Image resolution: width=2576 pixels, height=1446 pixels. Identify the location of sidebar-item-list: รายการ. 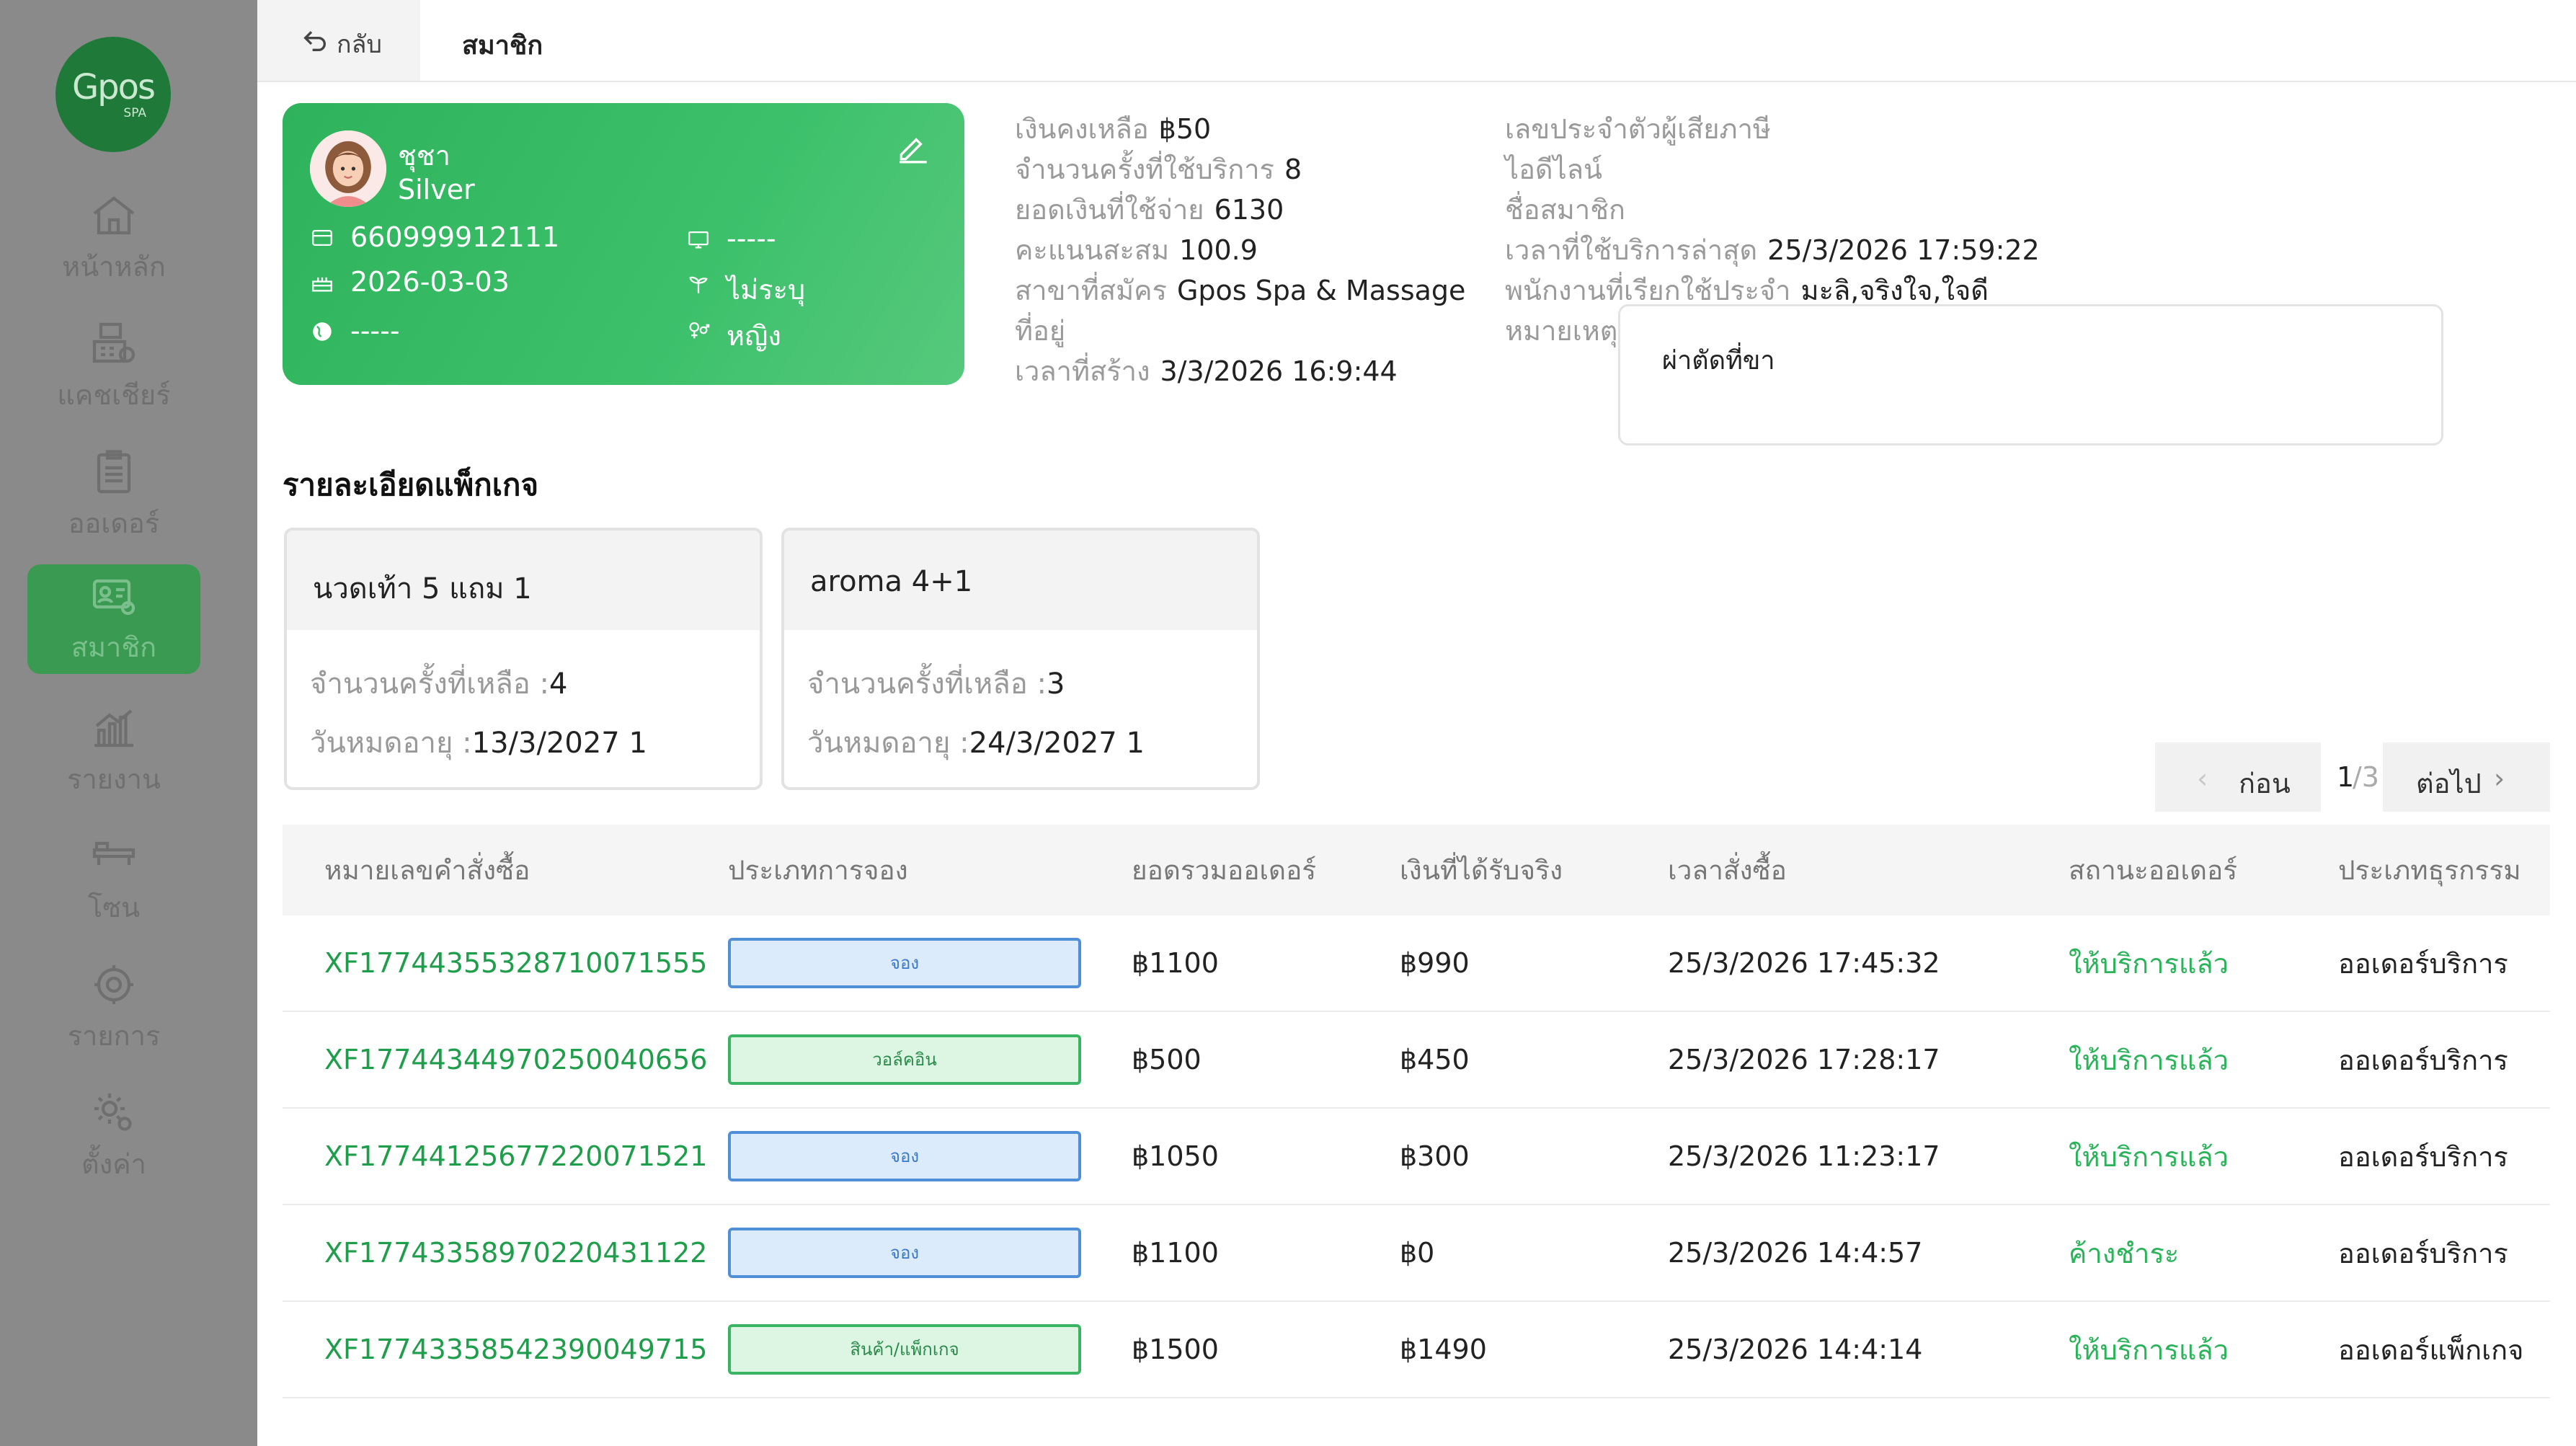
(113, 1008).